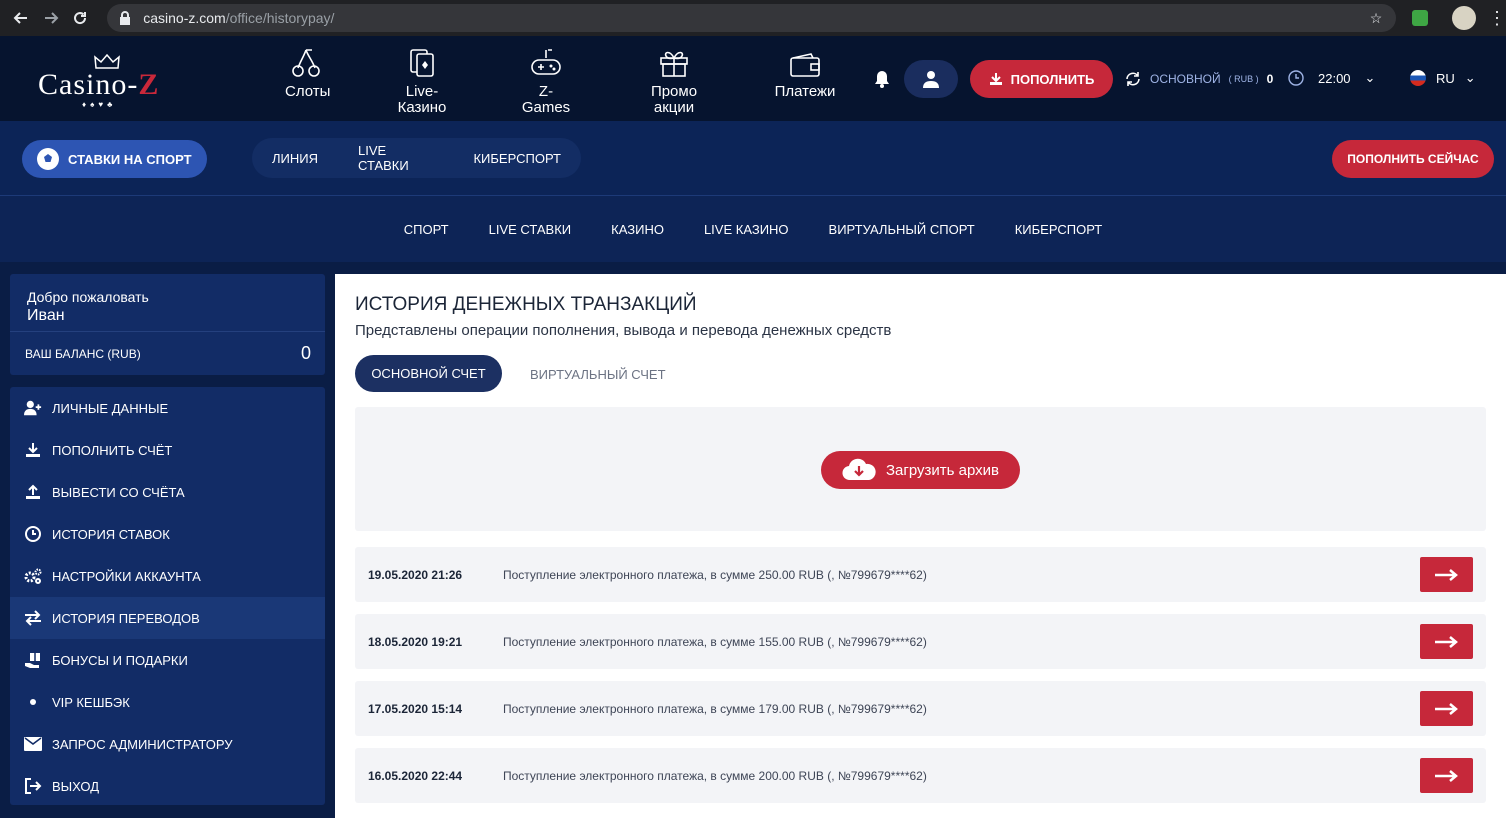 This screenshot has width=1506, height=818. I want to click on menu-bet-history: ИСТОРИЯ СТАВОК, so click(167, 534).